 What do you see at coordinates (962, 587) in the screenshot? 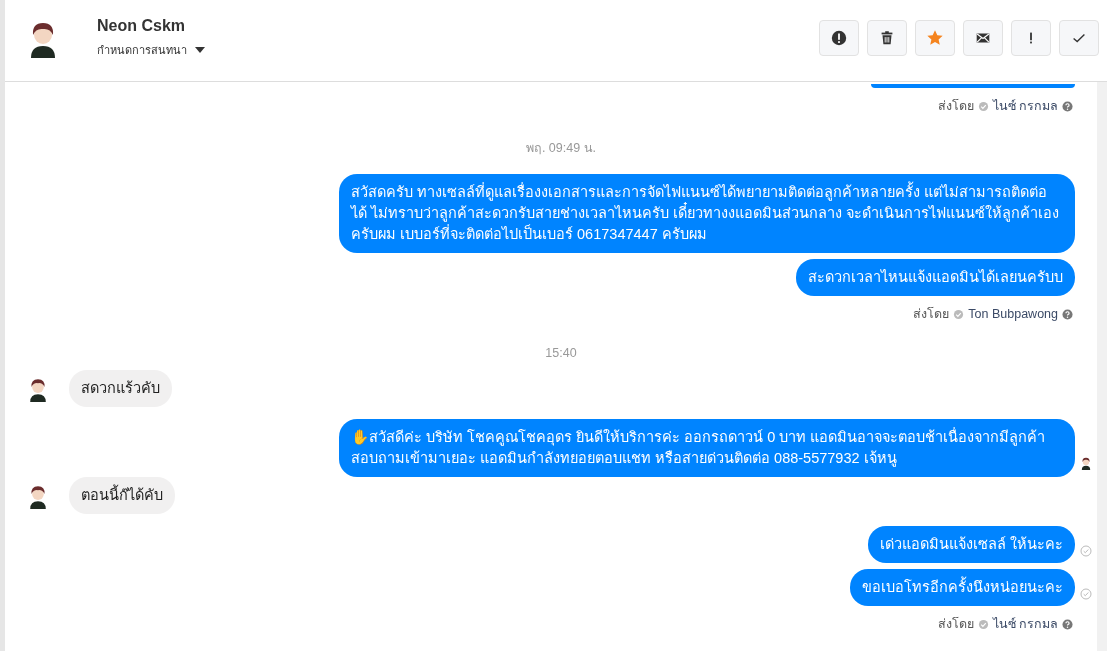
I see `message-bubble: ขอเบอโทรอีกครั้งนึงหน่อยนะคะ` at bounding box center [962, 587].